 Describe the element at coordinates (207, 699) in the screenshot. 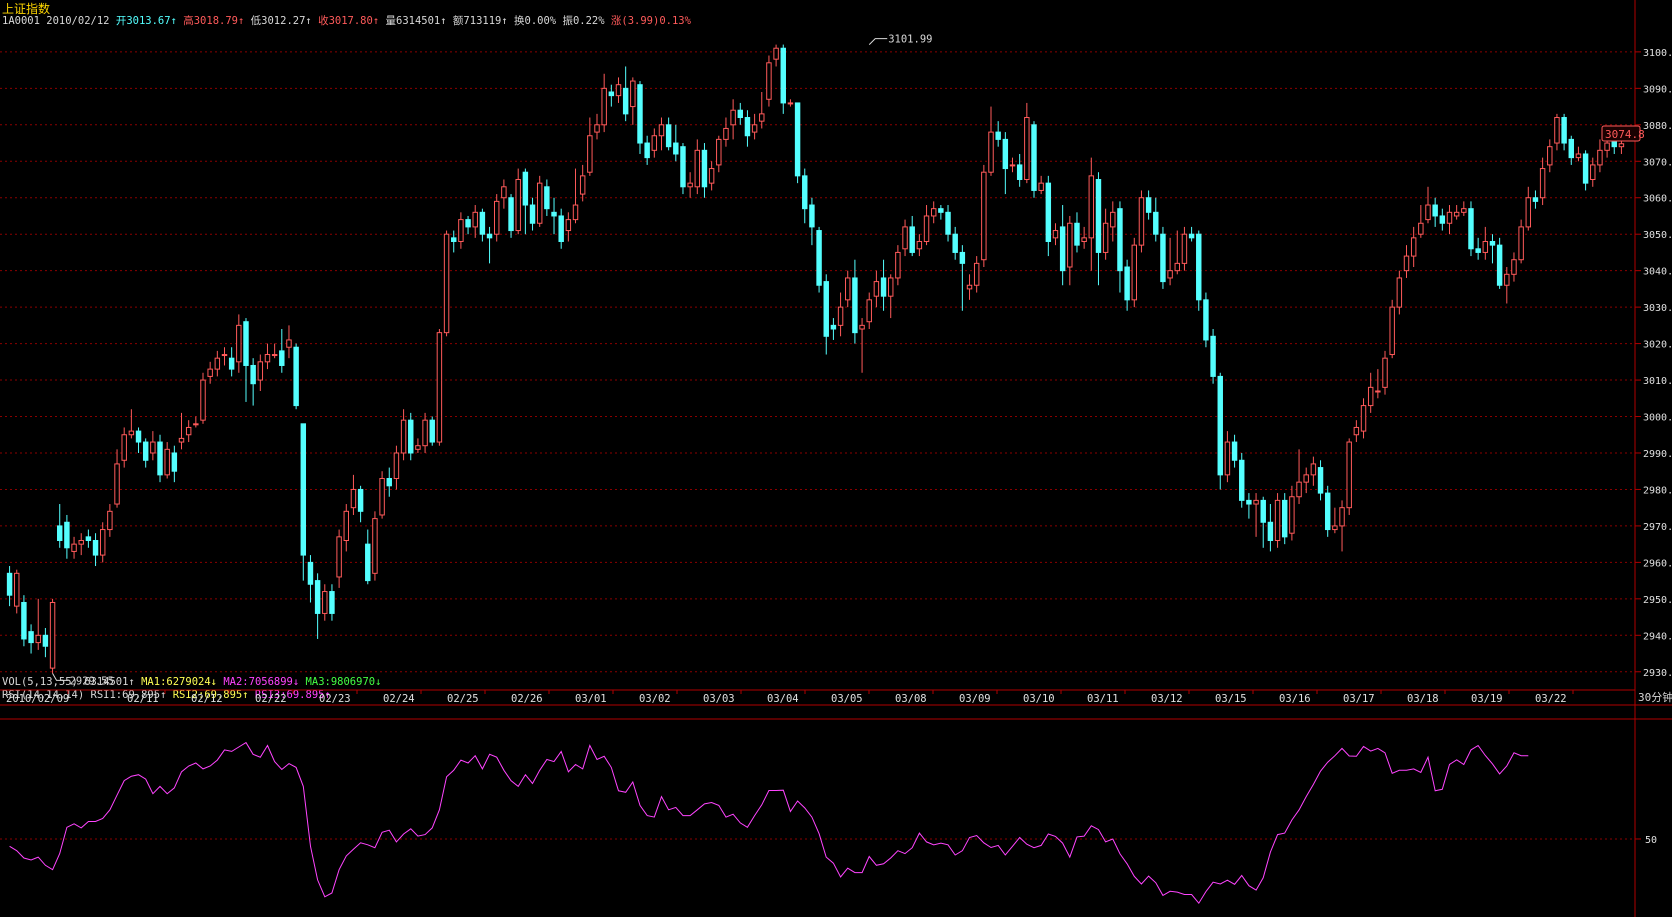

I see `xtick-label: 02/12` at that location.